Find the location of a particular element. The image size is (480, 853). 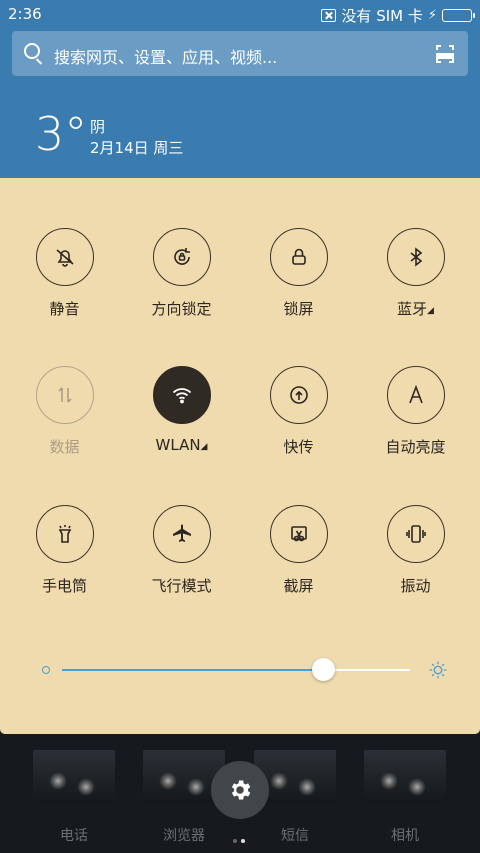

brightness-slider is located at coordinates (245, 670).